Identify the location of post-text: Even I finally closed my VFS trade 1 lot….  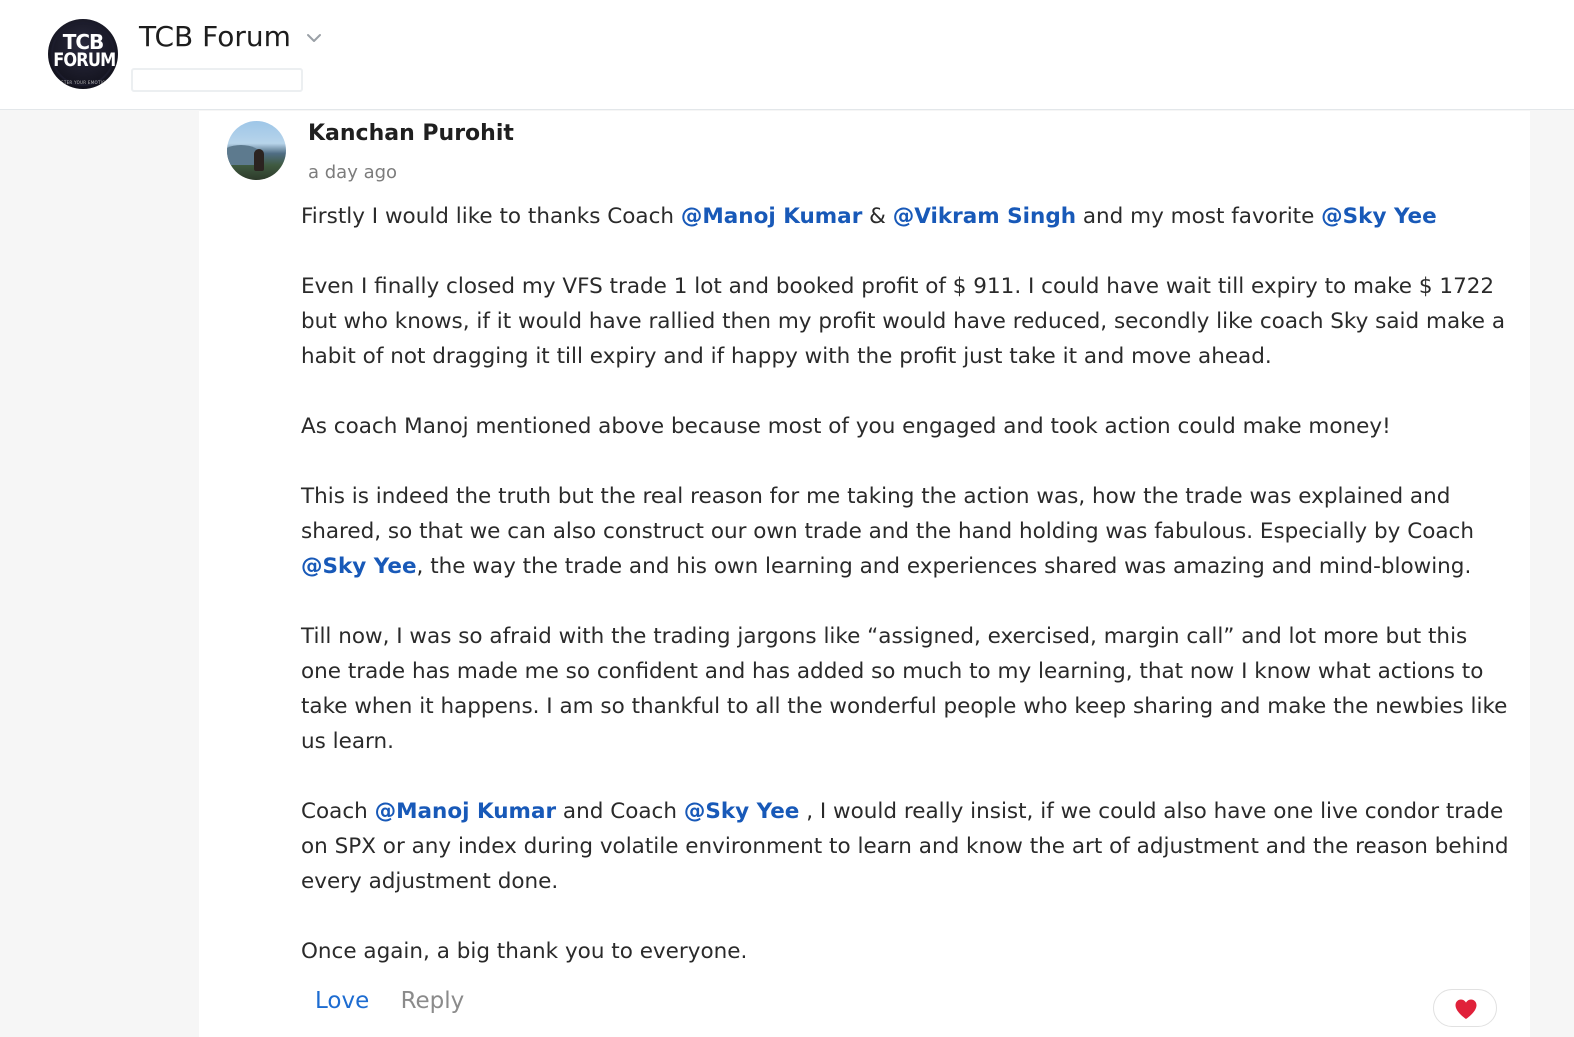
(903, 321).